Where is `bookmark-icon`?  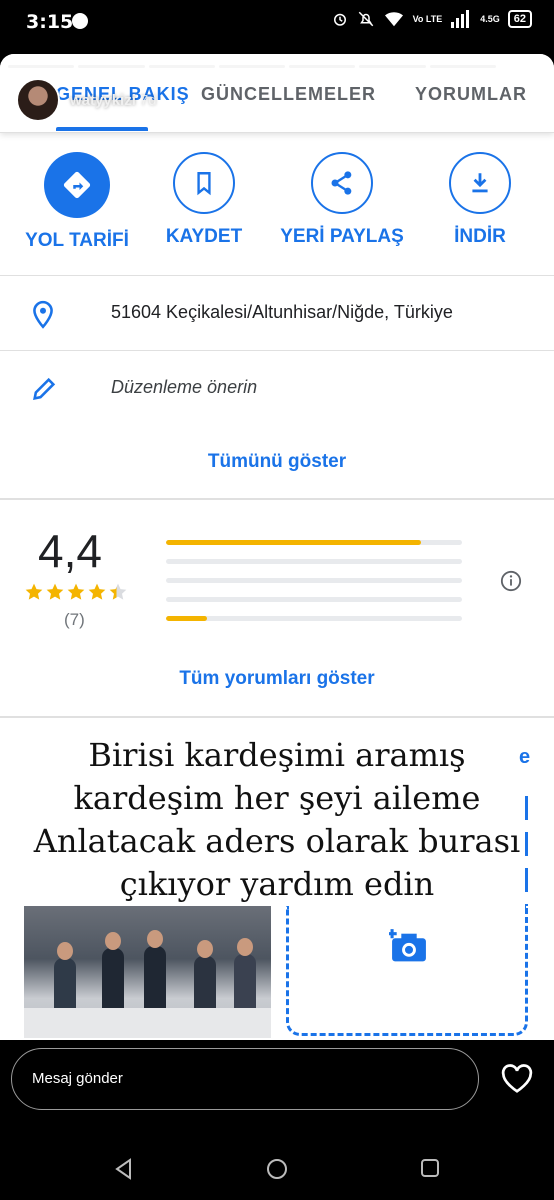 bookmark-icon is located at coordinates (204, 183).